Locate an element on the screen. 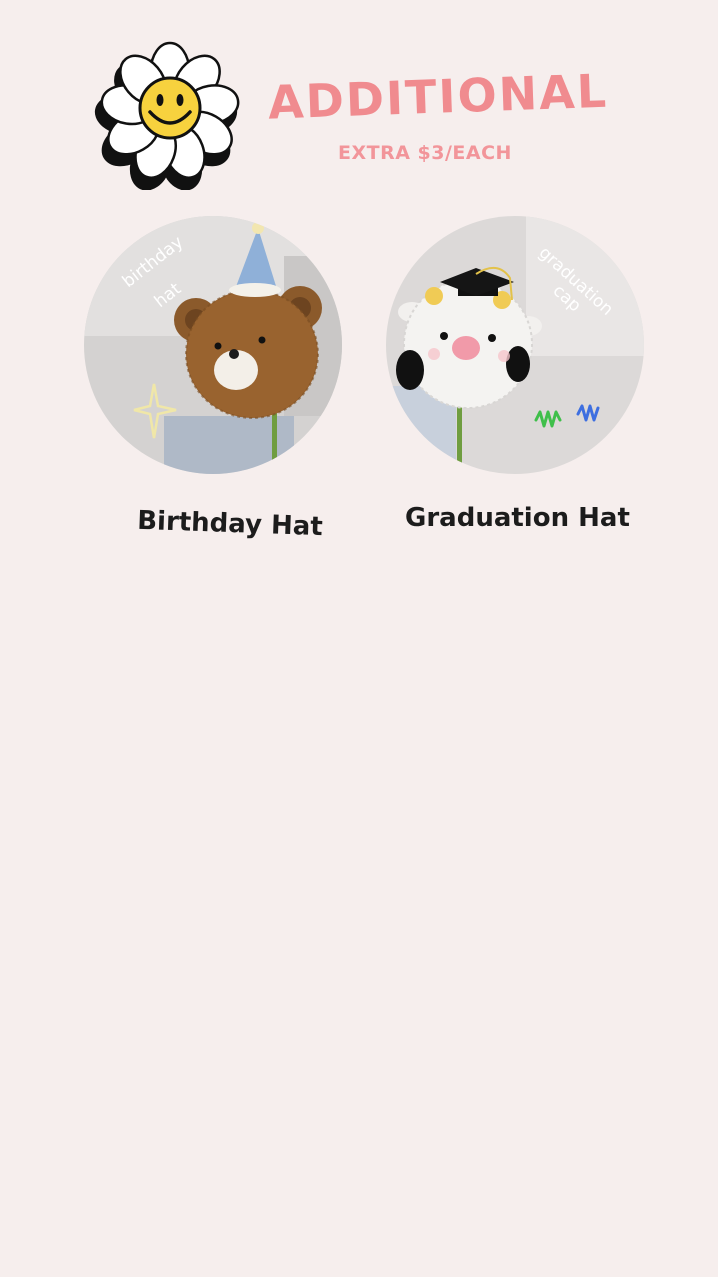 The height and width of the screenshot is (1277, 718). graduation-hat-photo: graduation cap is located at coordinates (515, 345).